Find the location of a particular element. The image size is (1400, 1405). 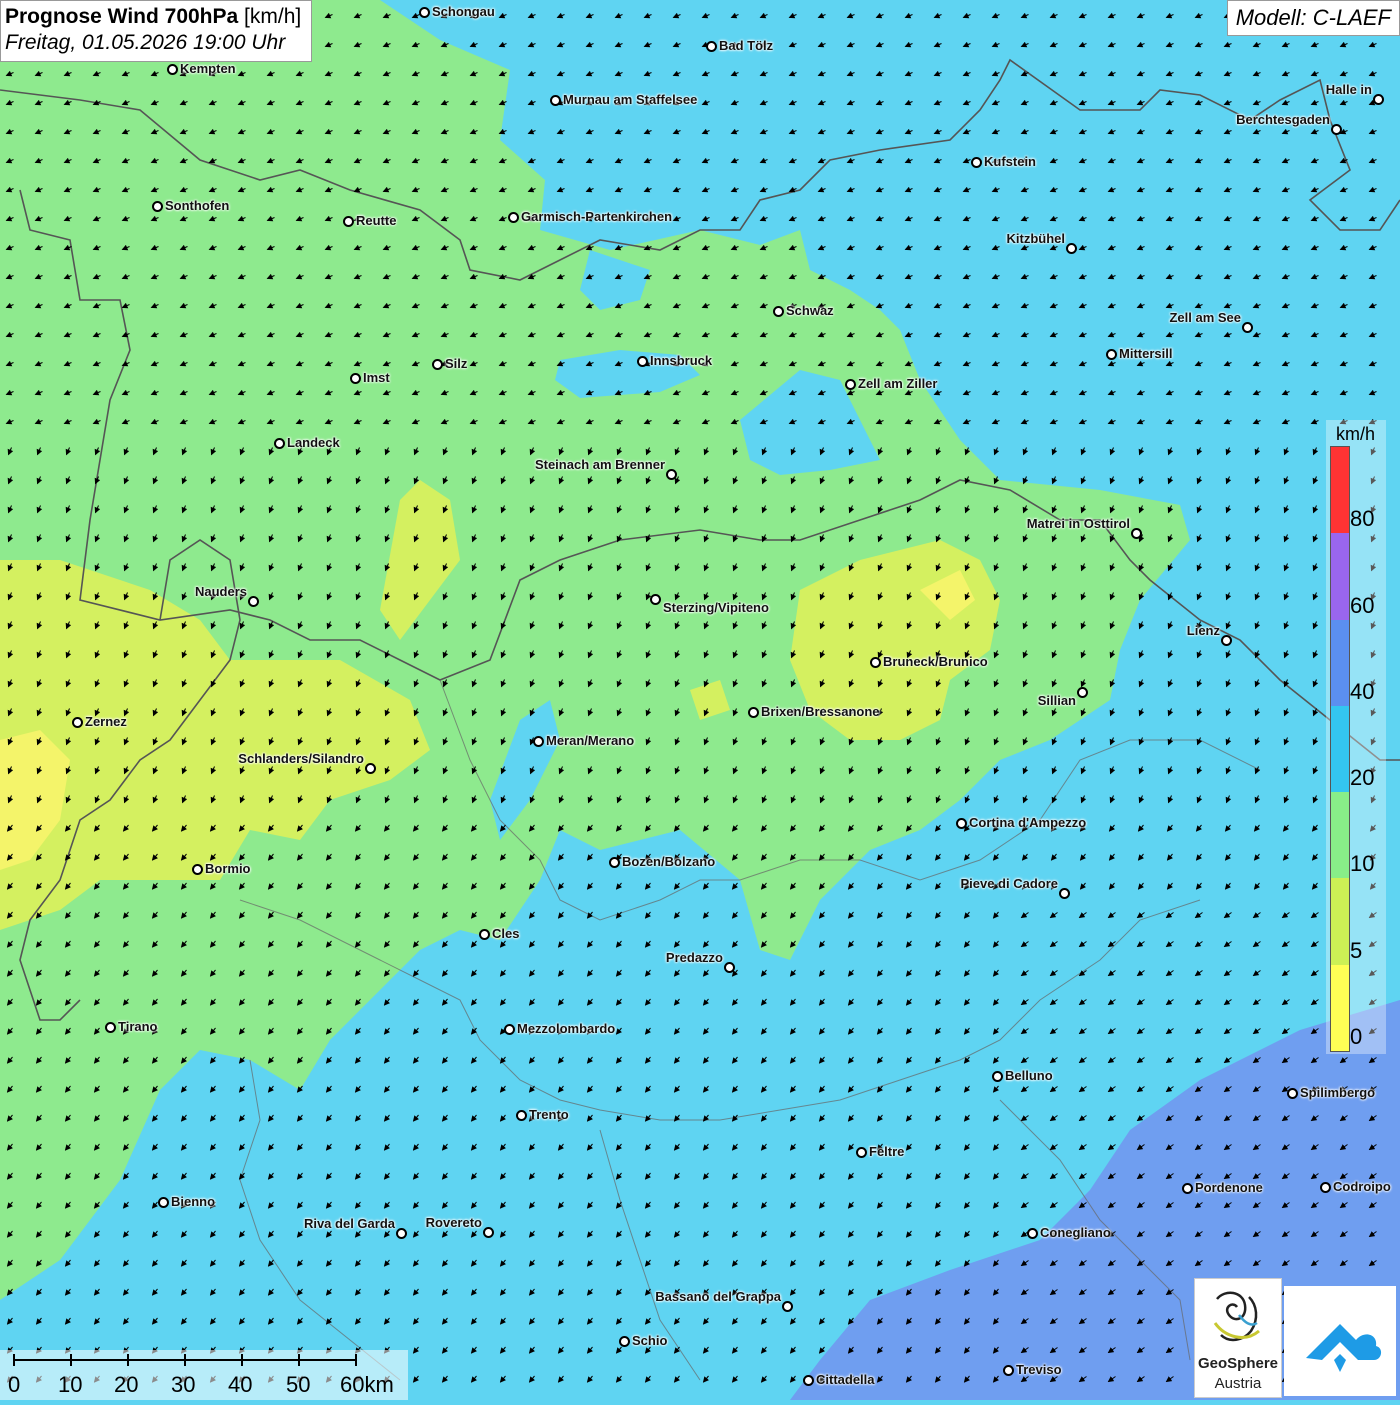

legend-label: 60 is located at coordinates (1362, 605).